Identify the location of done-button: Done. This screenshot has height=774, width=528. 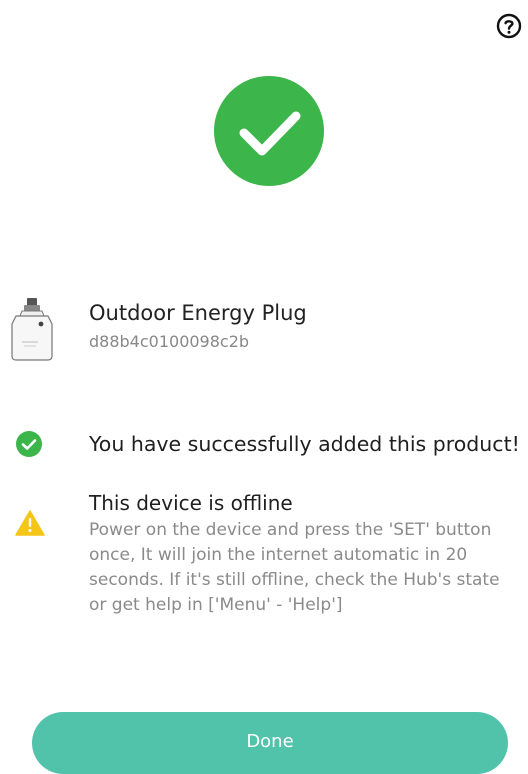
(270, 743).